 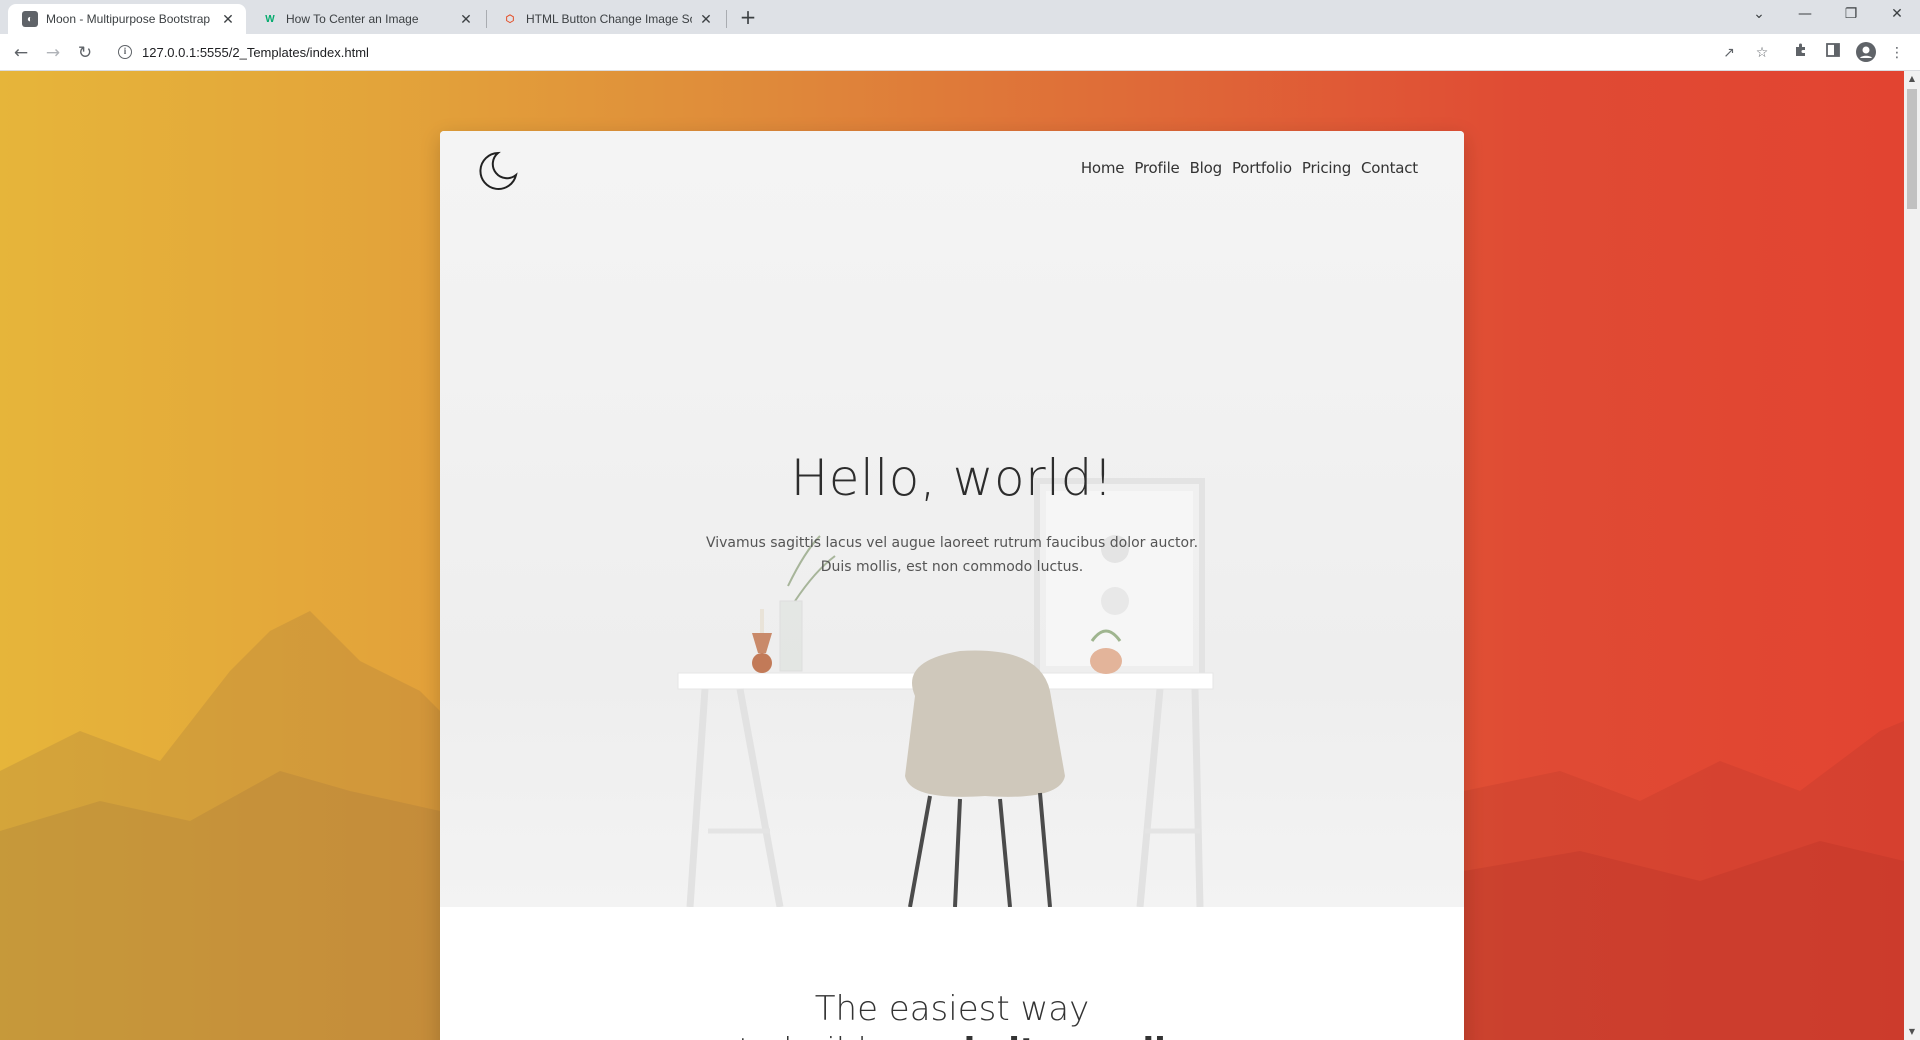 What do you see at coordinates (952, 973) in the screenshot?
I see `features-section: The easiest way to build a website quali` at bounding box center [952, 973].